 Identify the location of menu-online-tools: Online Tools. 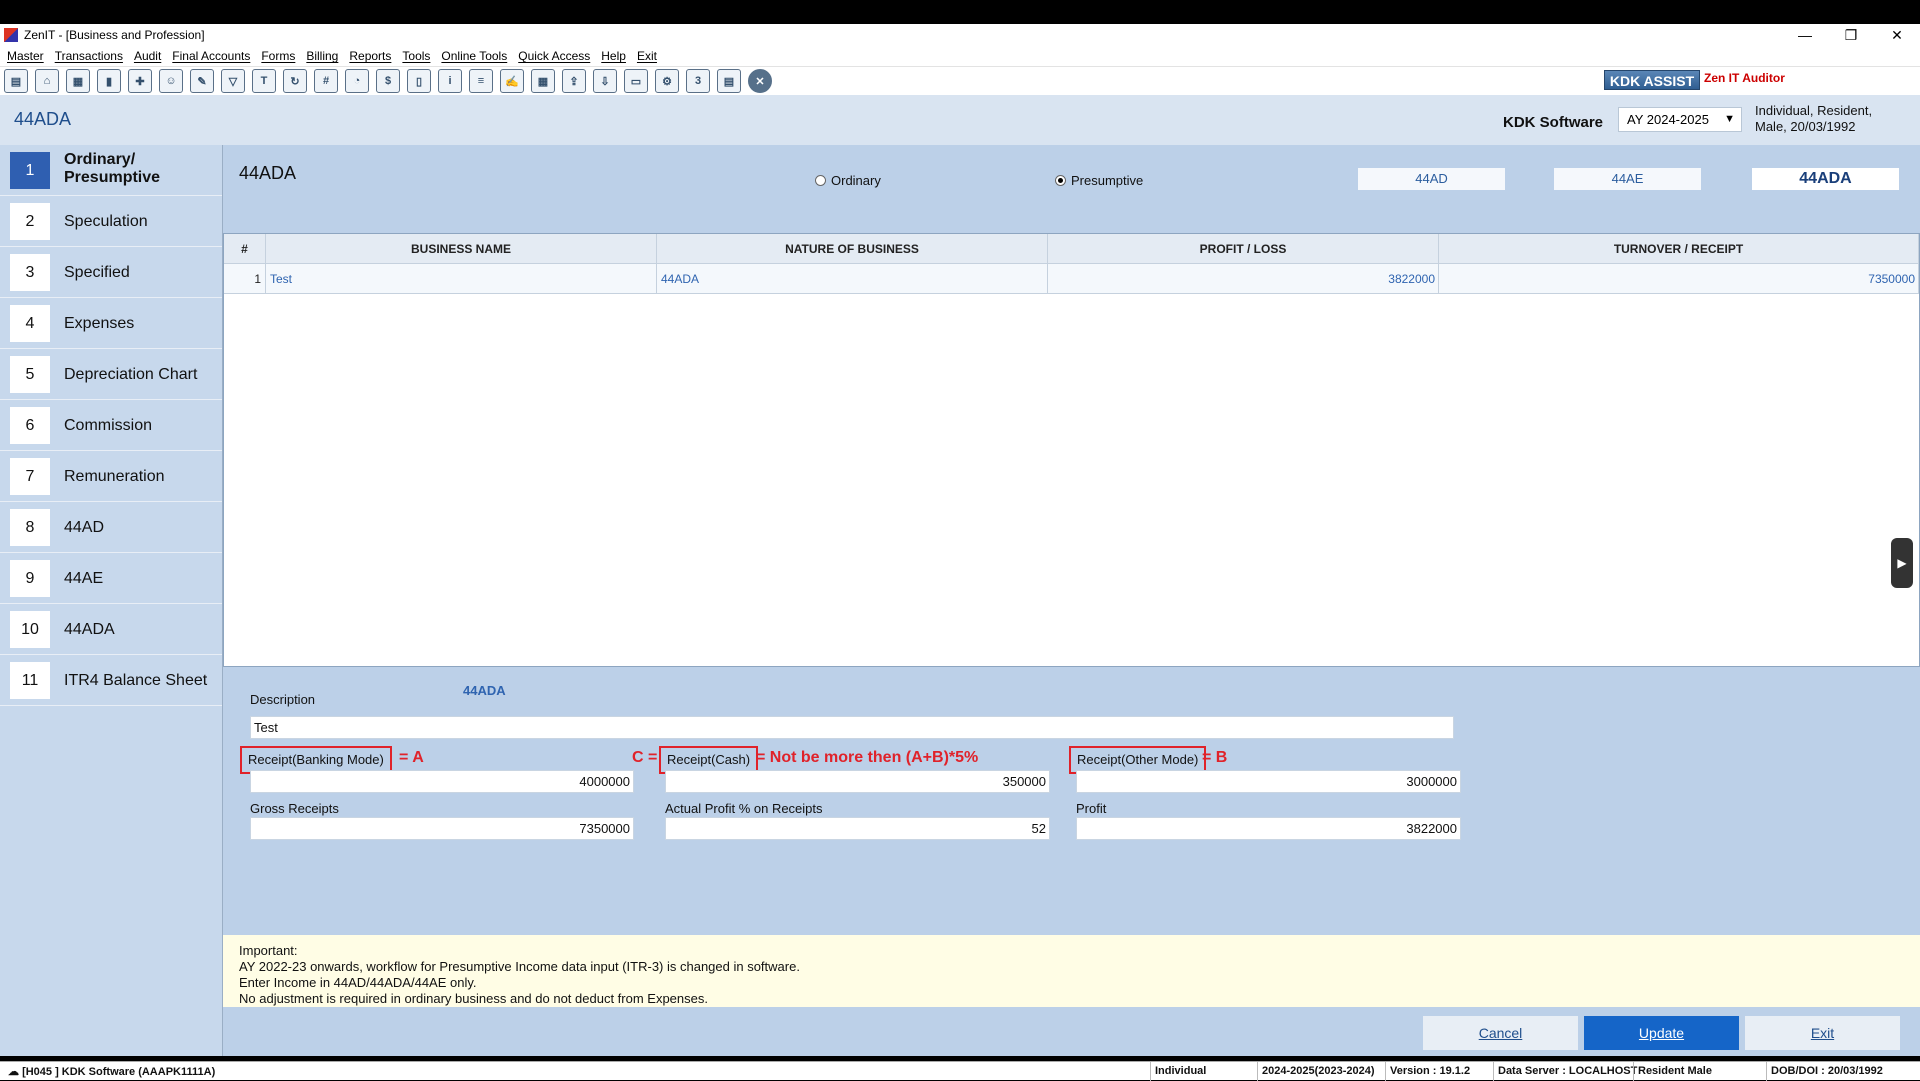
(474, 56).